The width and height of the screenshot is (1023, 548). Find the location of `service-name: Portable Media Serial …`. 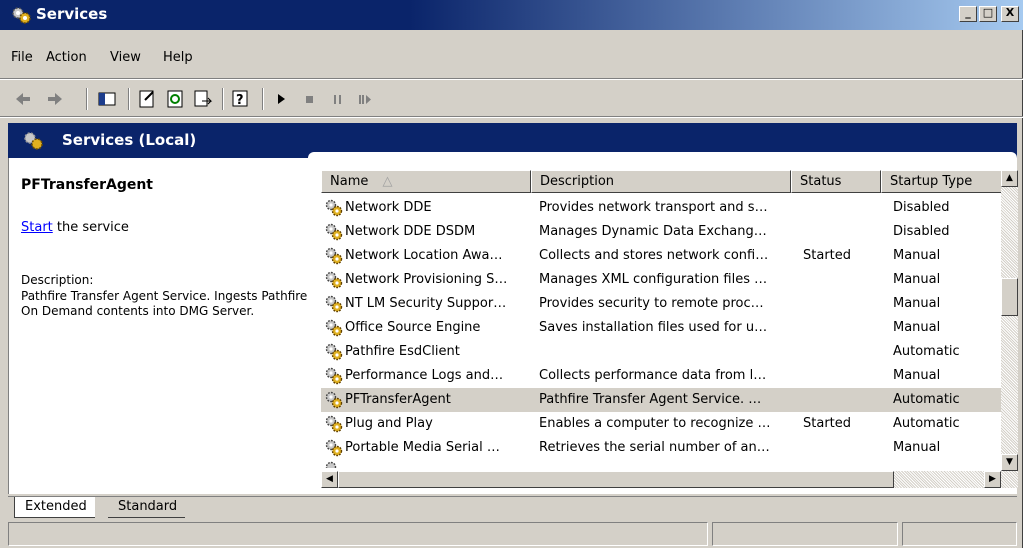

service-name: Portable Media Serial … is located at coordinates (422, 447).